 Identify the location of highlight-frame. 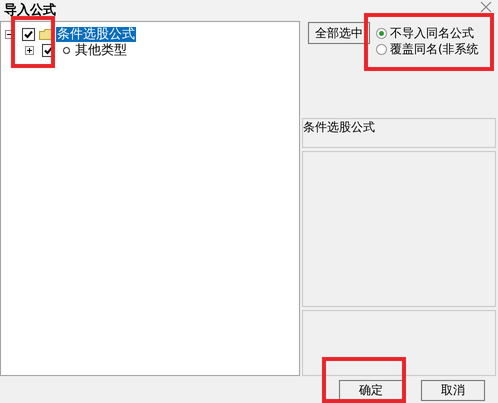
(33, 42).